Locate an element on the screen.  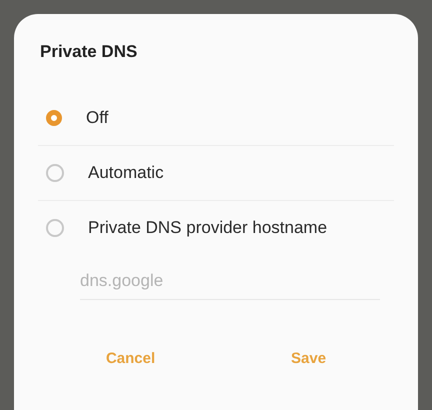
option-label: Off is located at coordinates (97, 118).